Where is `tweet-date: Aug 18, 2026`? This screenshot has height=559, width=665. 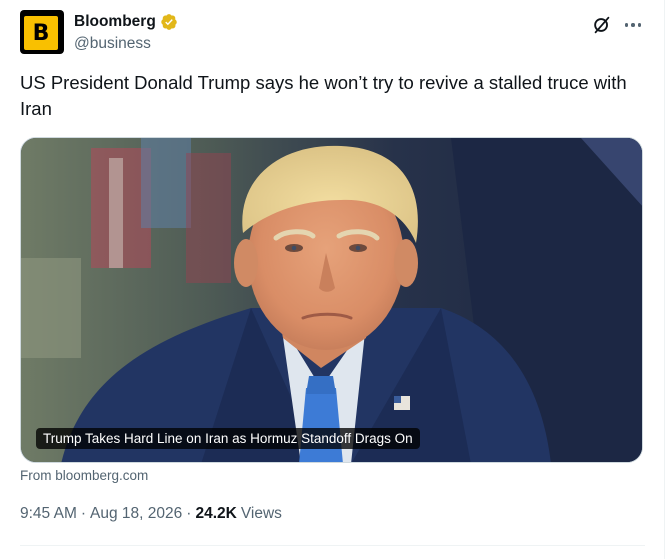
tweet-date: Aug 18, 2026 is located at coordinates (136, 514).